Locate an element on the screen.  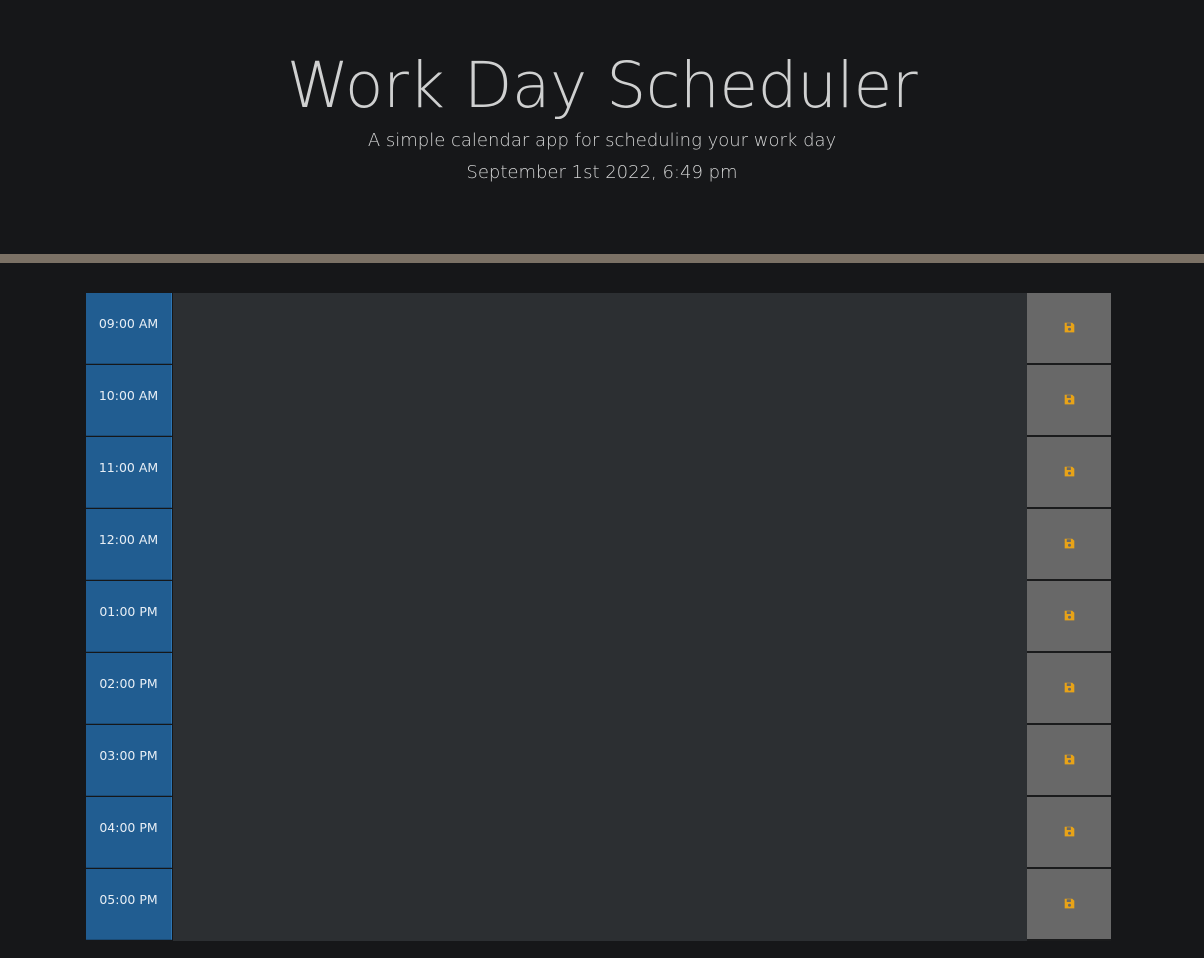
time-block-row: 01:00 PM is located at coordinates (598, 617).